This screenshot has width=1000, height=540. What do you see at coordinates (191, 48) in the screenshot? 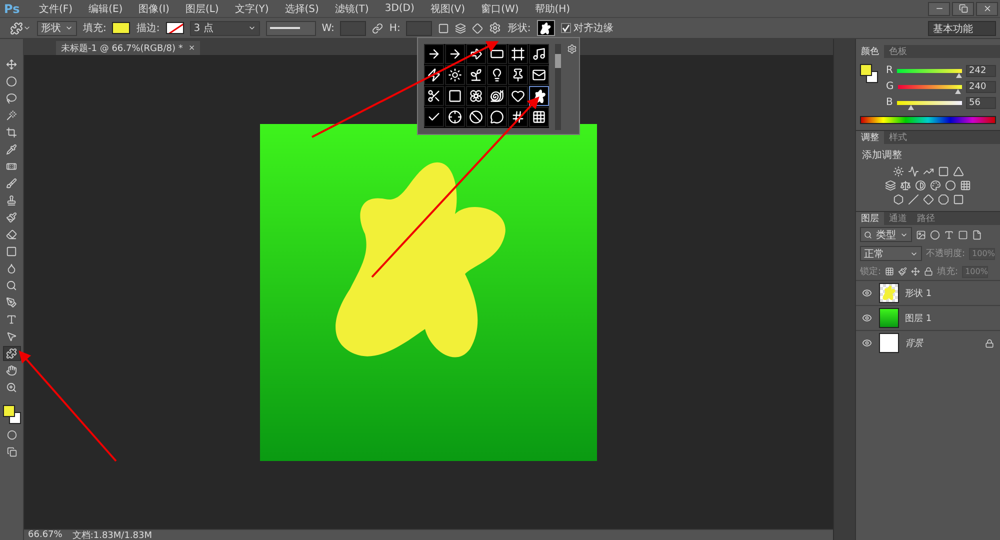
I see `tab-close-button: ×` at bounding box center [191, 48].